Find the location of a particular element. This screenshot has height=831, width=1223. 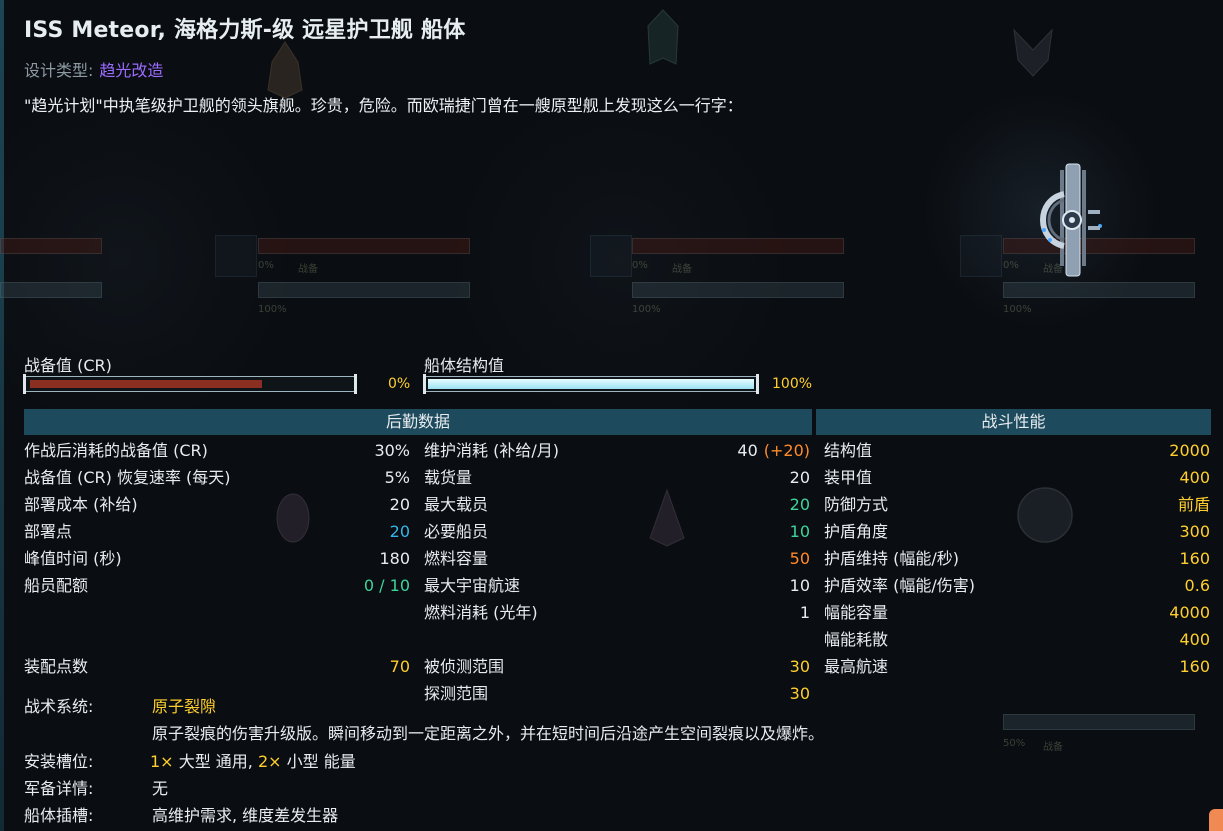

mounts-value: 1× 大型 通用, 2× 小型 能量 is located at coordinates (253, 760).